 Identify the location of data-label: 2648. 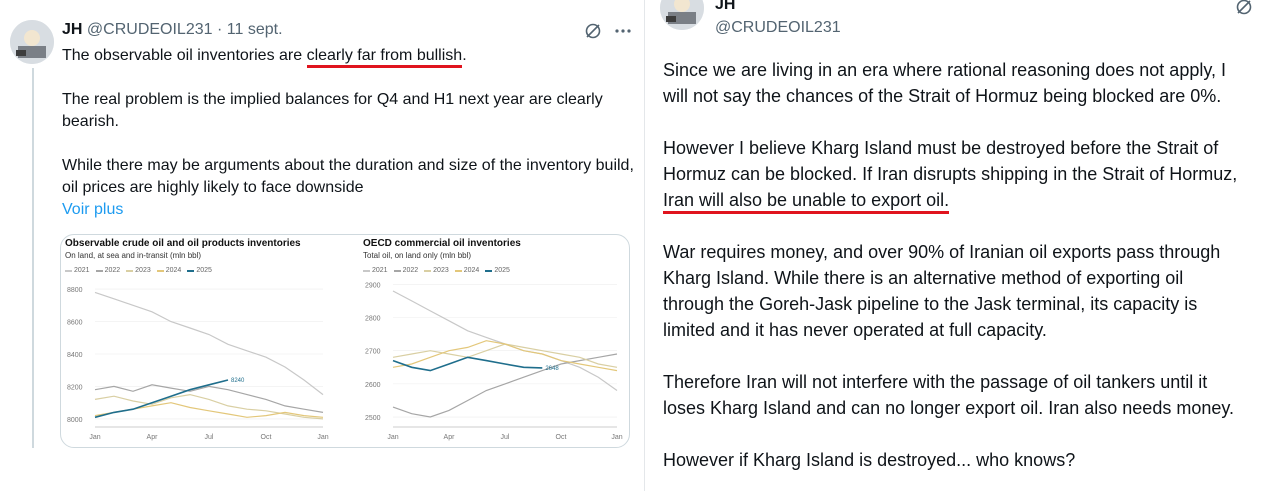
(552, 369).